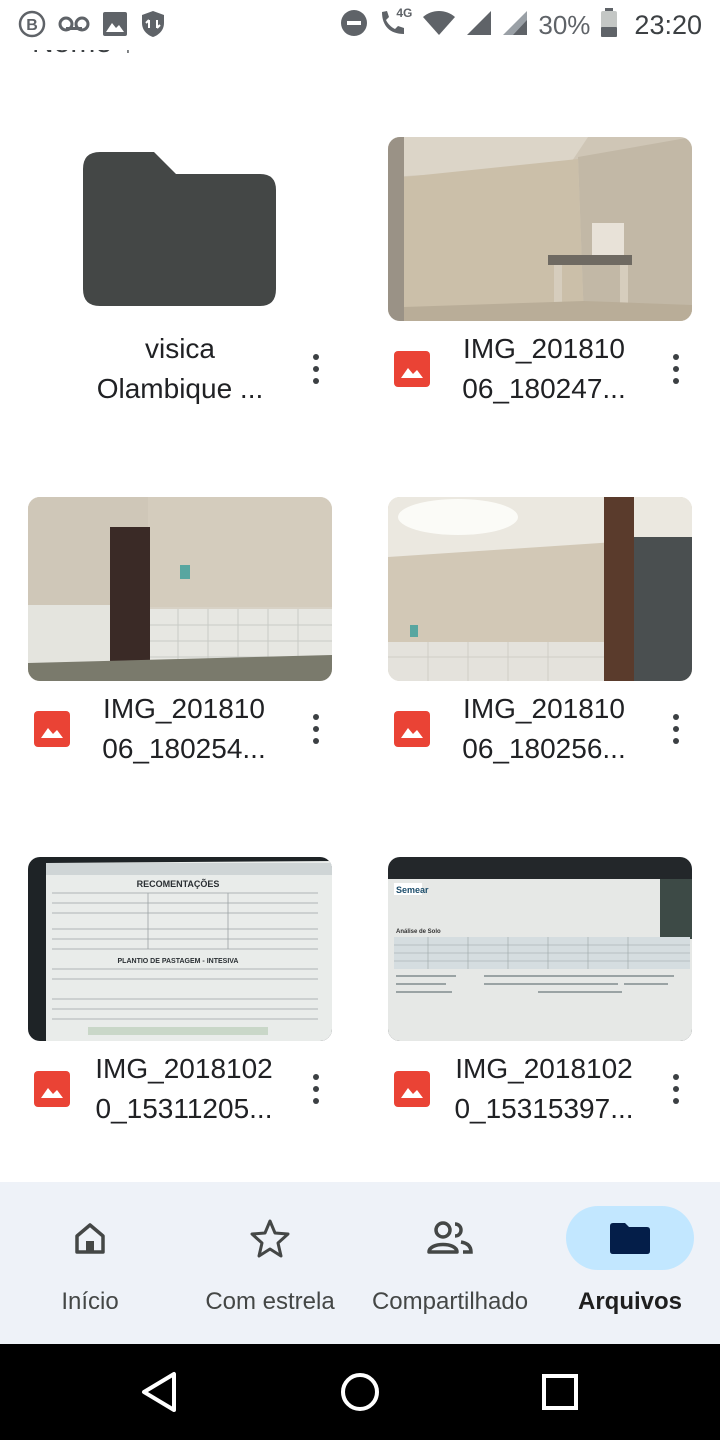  Describe the element at coordinates (179, 348) in the screenshot. I see `file-name-line1: visica` at that location.